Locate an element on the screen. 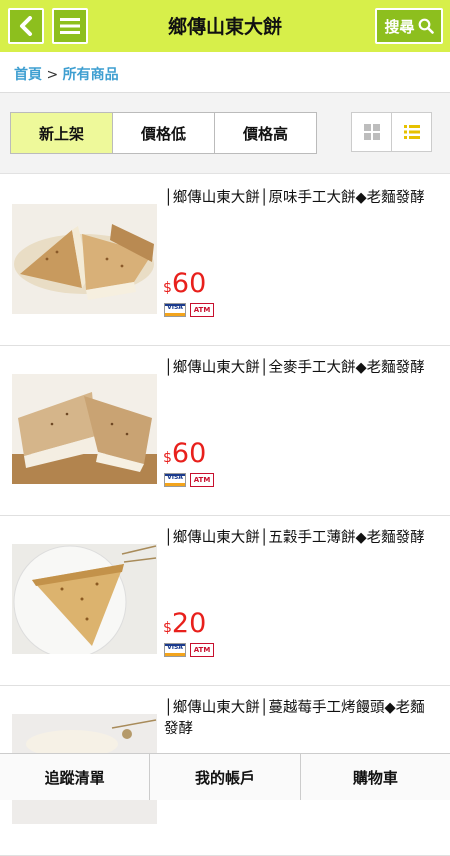  list-view-button is located at coordinates (411, 132).